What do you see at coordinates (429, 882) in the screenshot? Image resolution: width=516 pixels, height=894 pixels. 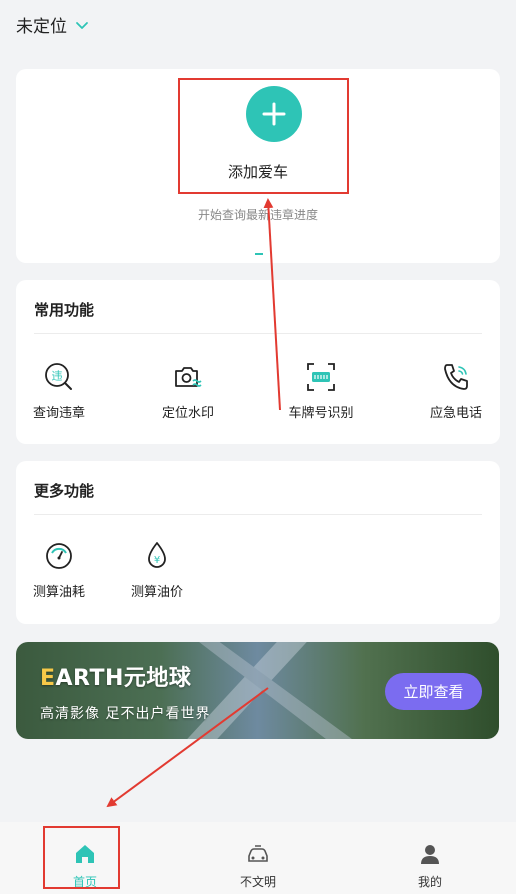 I see `tab-label: 我的` at bounding box center [429, 882].